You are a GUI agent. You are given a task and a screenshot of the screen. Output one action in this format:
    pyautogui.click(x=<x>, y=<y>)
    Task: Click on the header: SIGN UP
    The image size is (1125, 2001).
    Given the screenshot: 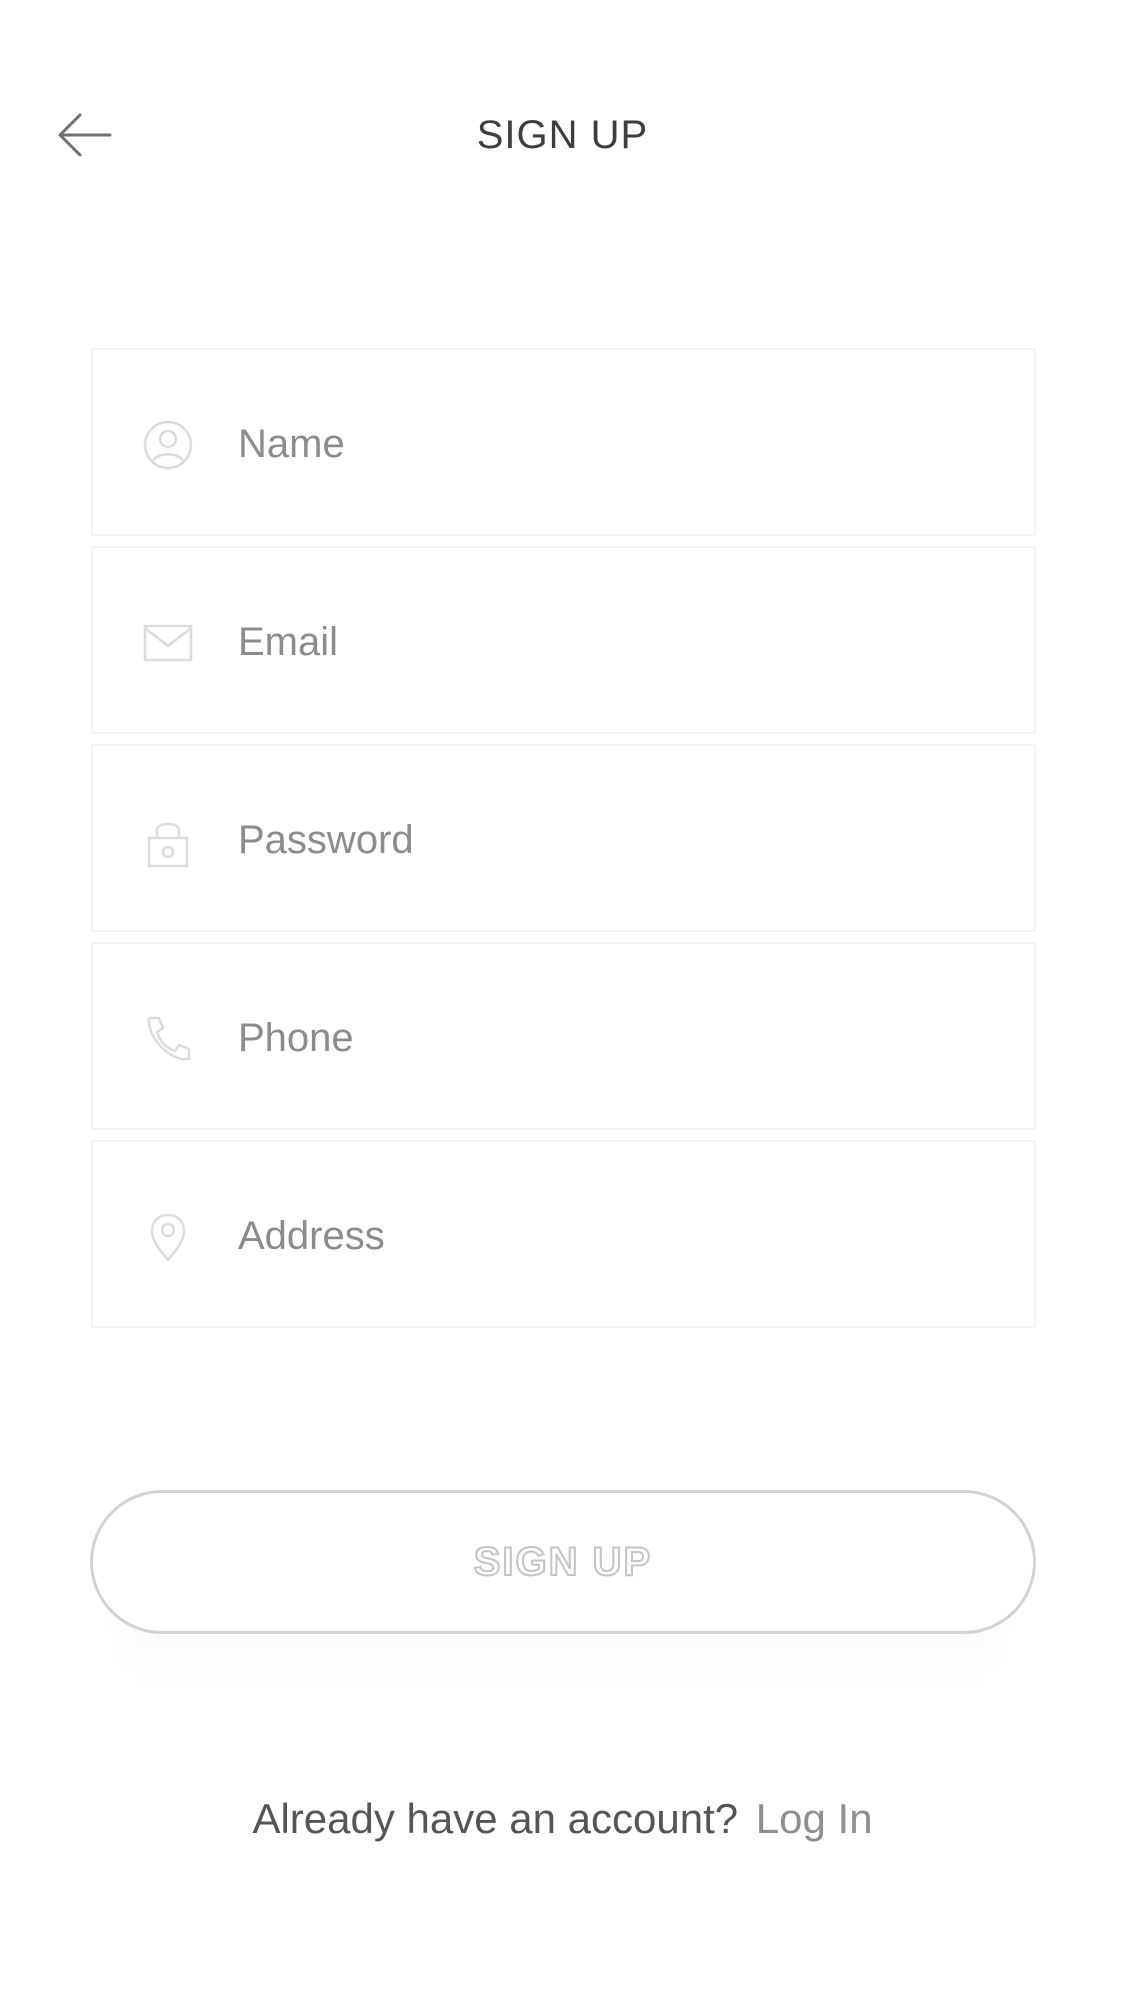 What is the action you would take?
    pyautogui.click(x=562, y=135)
    